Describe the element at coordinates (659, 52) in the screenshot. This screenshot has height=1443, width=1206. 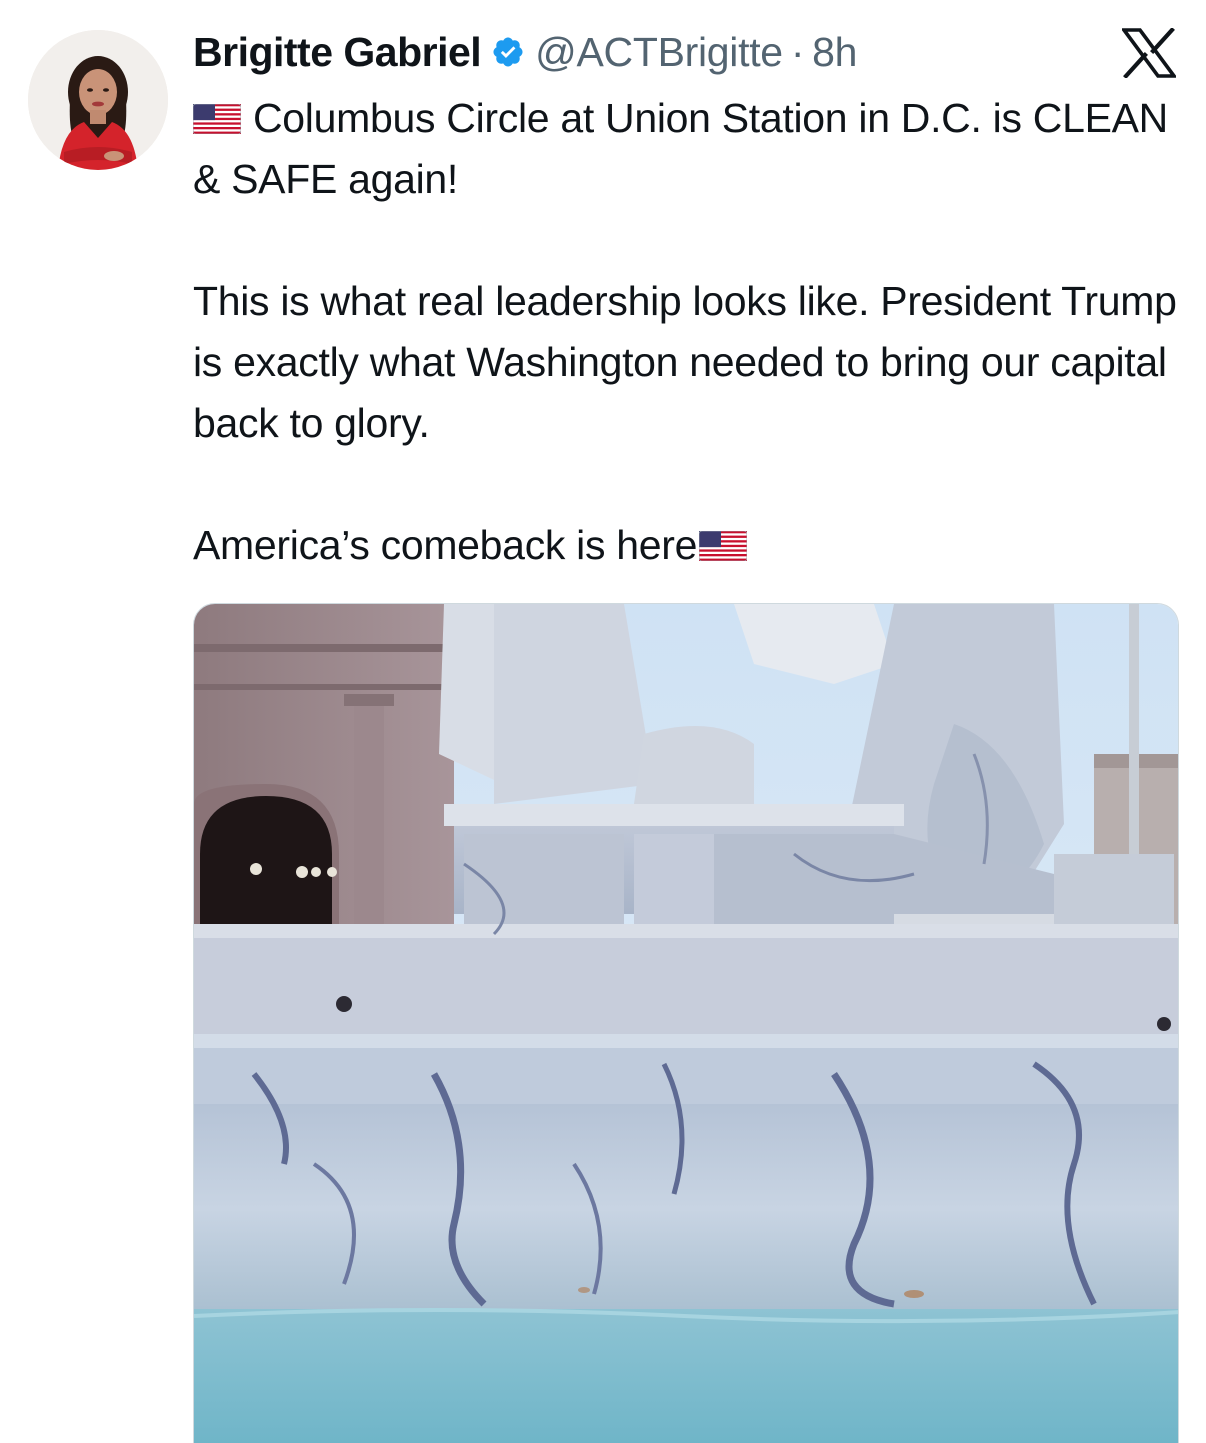
I see `author-handle: @ACTBrigitte` at that location.